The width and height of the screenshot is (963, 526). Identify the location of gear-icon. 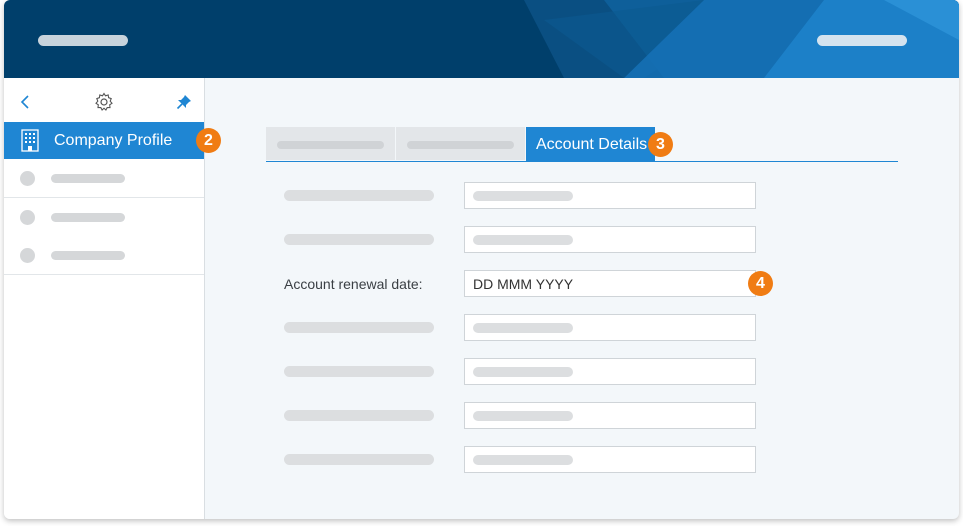
(104, 102).